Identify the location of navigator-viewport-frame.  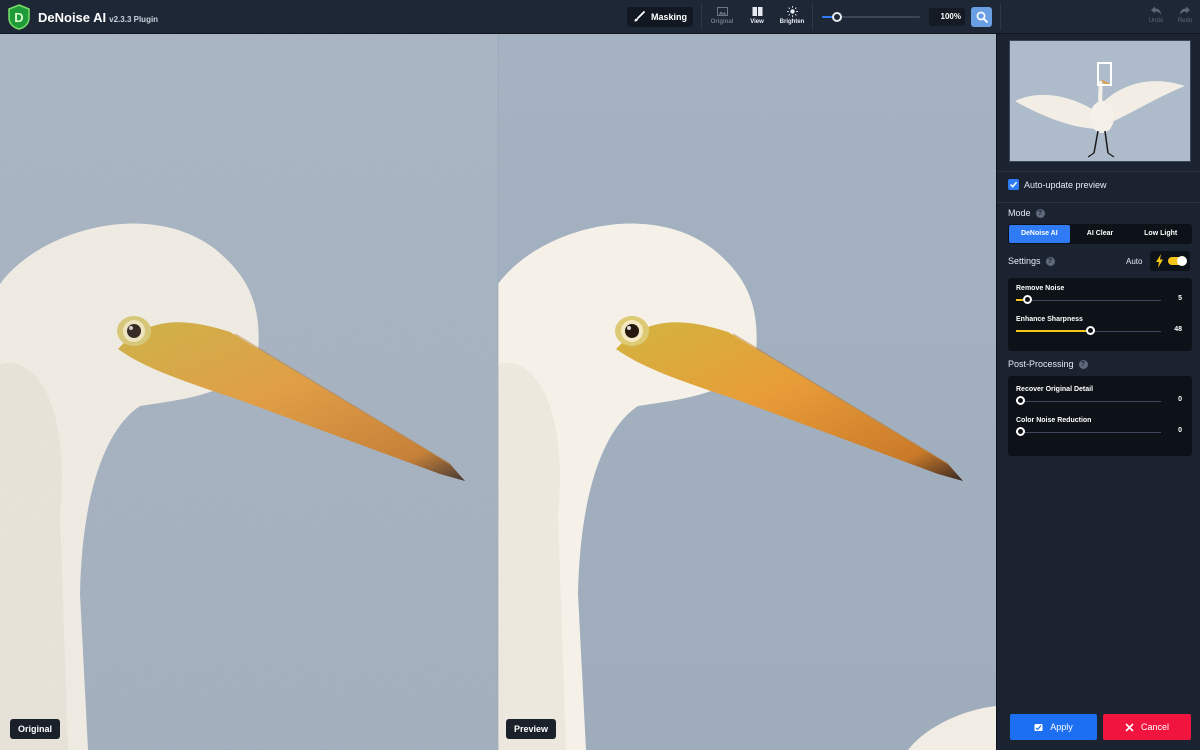
(1104, 74).